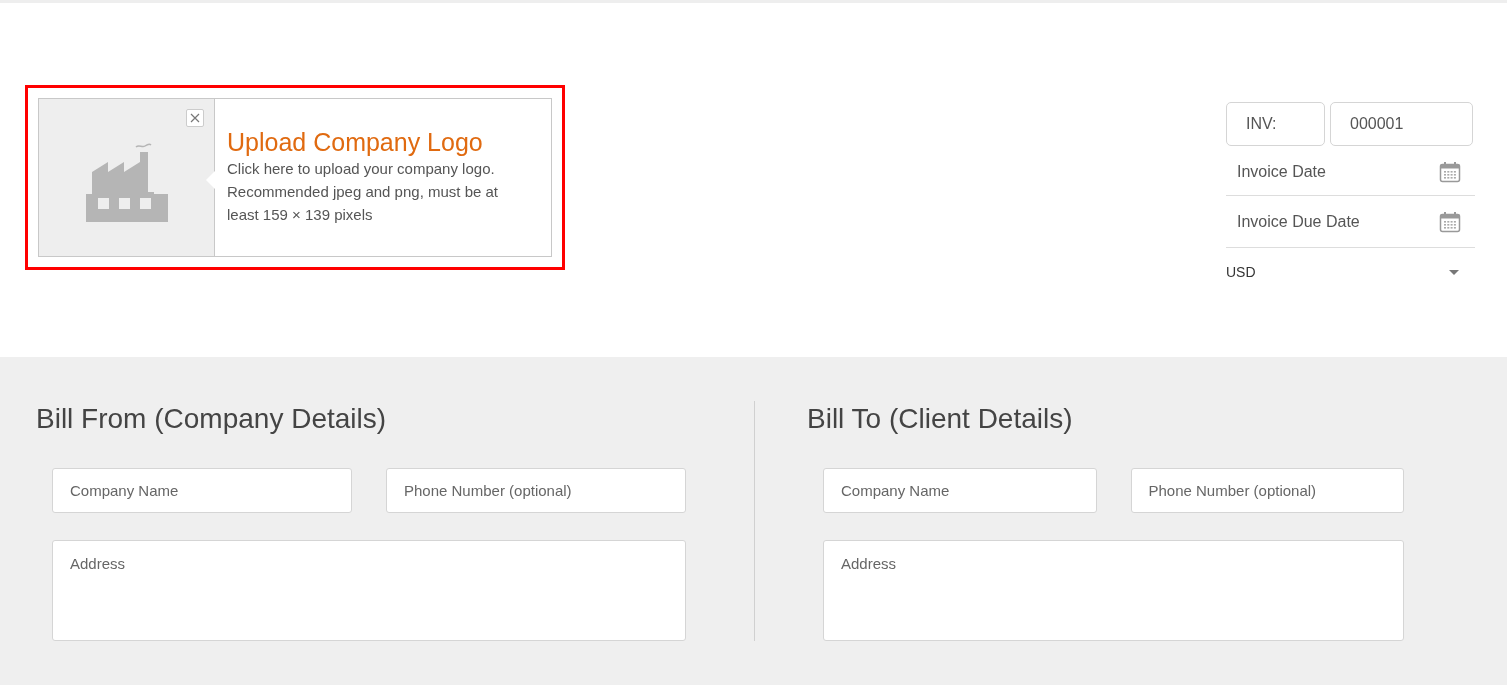 This screenshot has width=1507, height=685. I want to click on logo-upload-card: Upload Company Logo Click here to upload your company logo. Recommended jpeg and png, must be at least 159 × 139 pixels, so click(295, 177).